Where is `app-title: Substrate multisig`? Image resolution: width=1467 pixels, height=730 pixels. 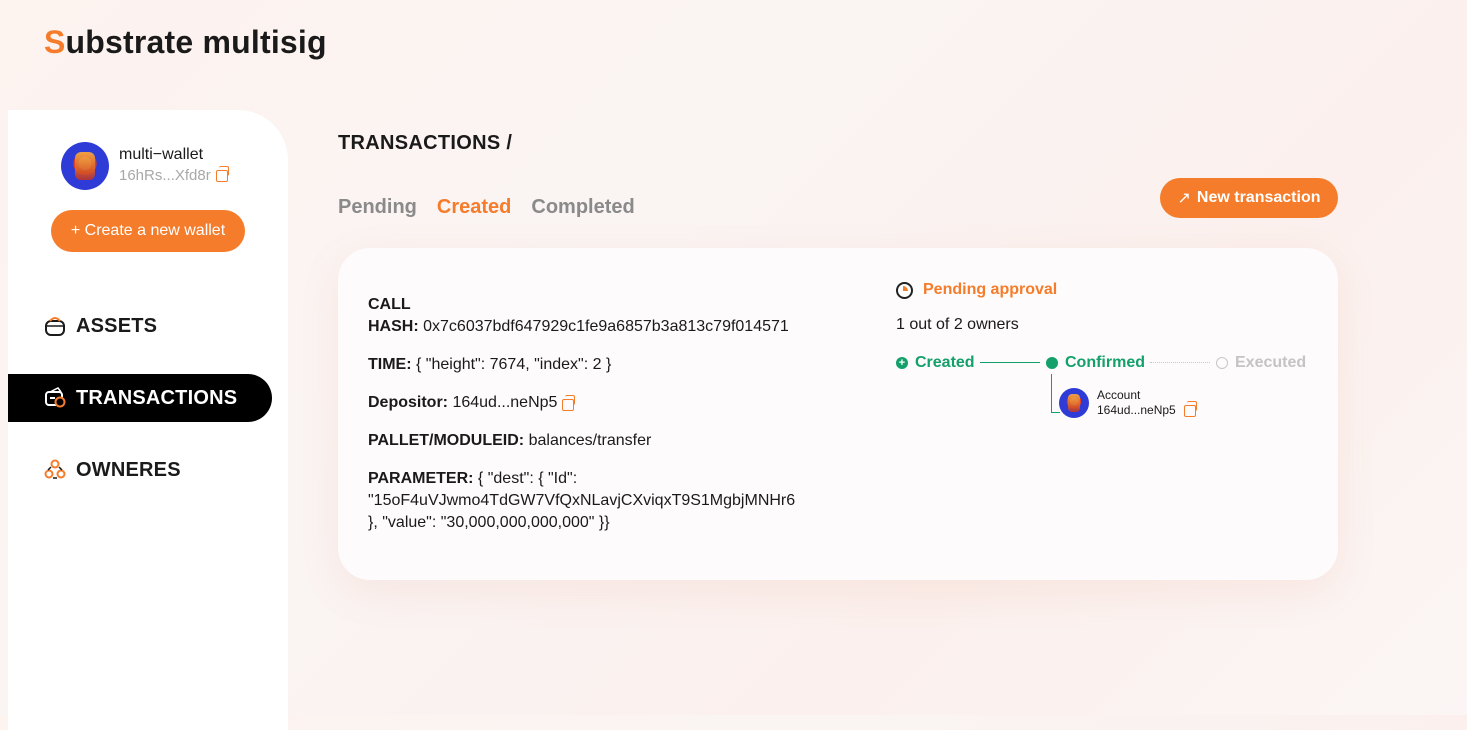
app-title: Substrate multisig is located at coordinates (185, 42).